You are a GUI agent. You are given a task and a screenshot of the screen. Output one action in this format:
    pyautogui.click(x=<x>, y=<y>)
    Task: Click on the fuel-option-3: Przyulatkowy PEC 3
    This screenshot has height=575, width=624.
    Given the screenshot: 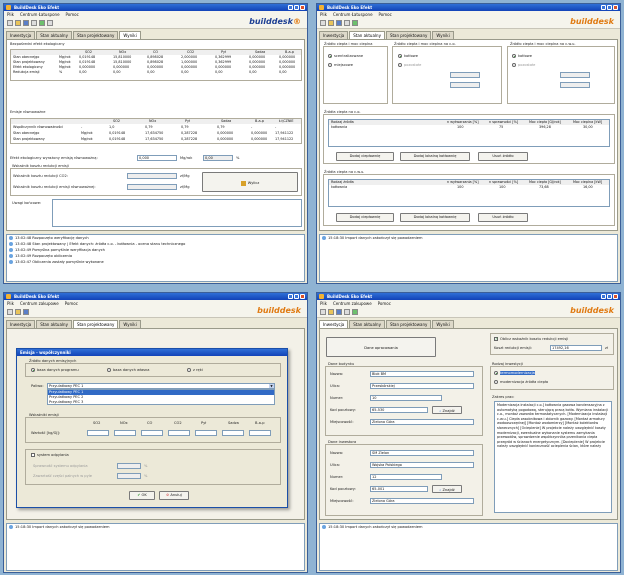 What is the action you would take?
    pyautogui.click(x=161, y=402)
    